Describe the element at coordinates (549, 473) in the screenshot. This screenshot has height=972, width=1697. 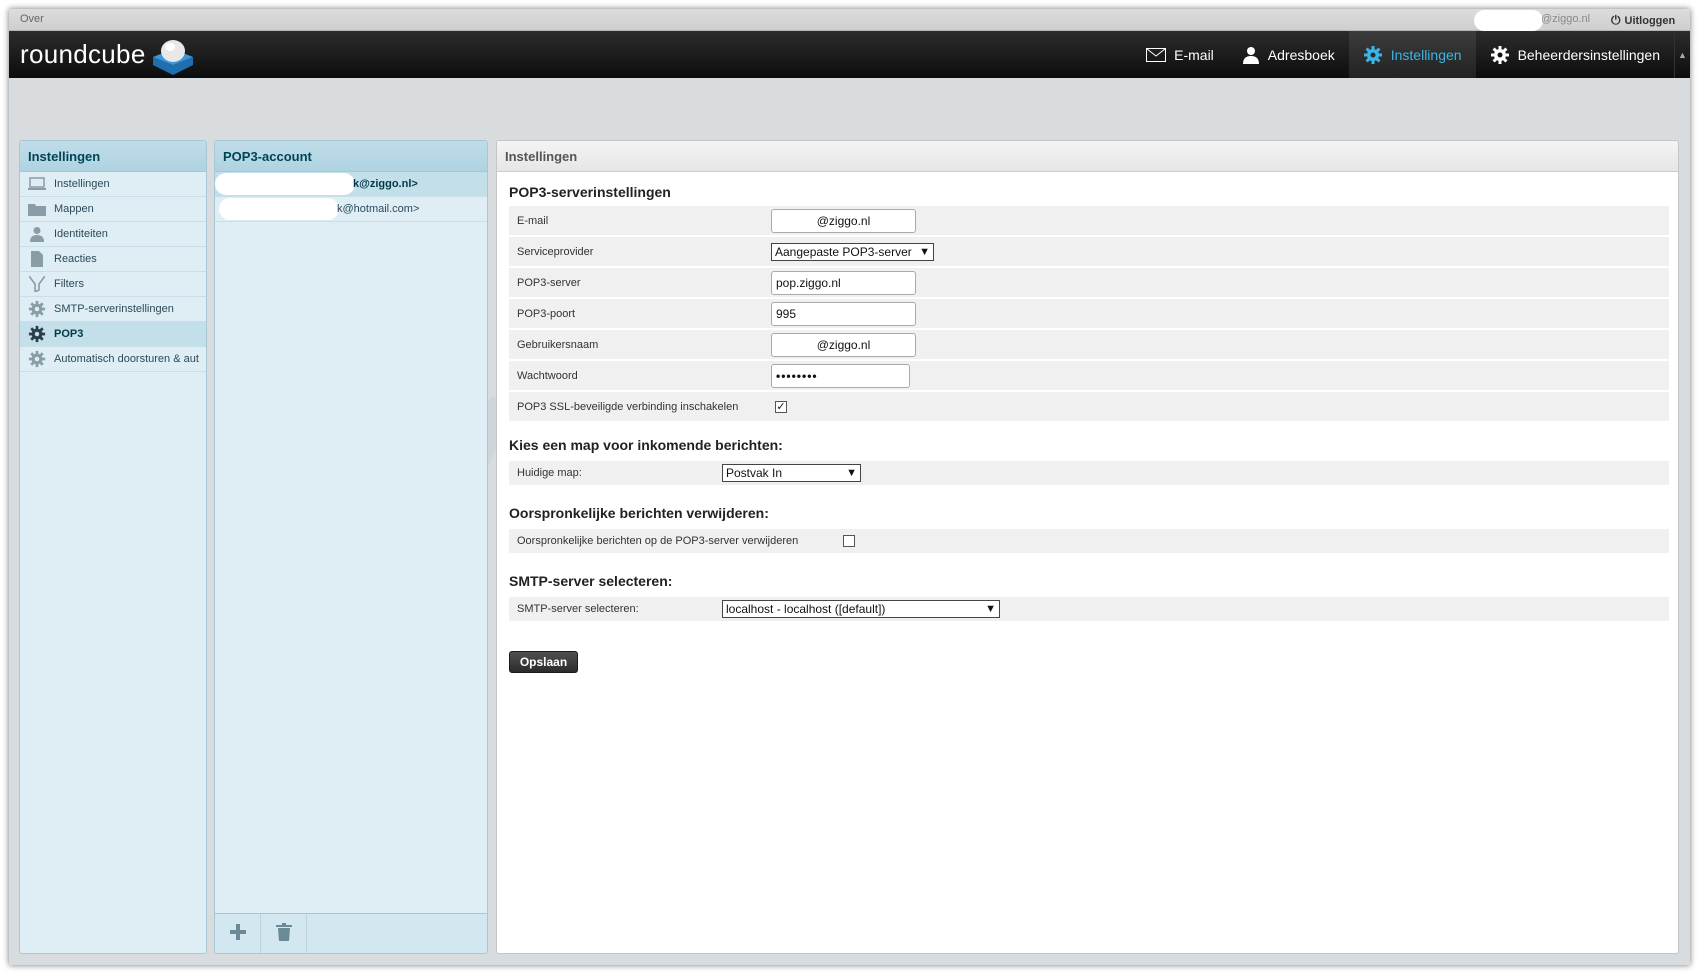
I see `folder-label: Huidige map:` at that location.